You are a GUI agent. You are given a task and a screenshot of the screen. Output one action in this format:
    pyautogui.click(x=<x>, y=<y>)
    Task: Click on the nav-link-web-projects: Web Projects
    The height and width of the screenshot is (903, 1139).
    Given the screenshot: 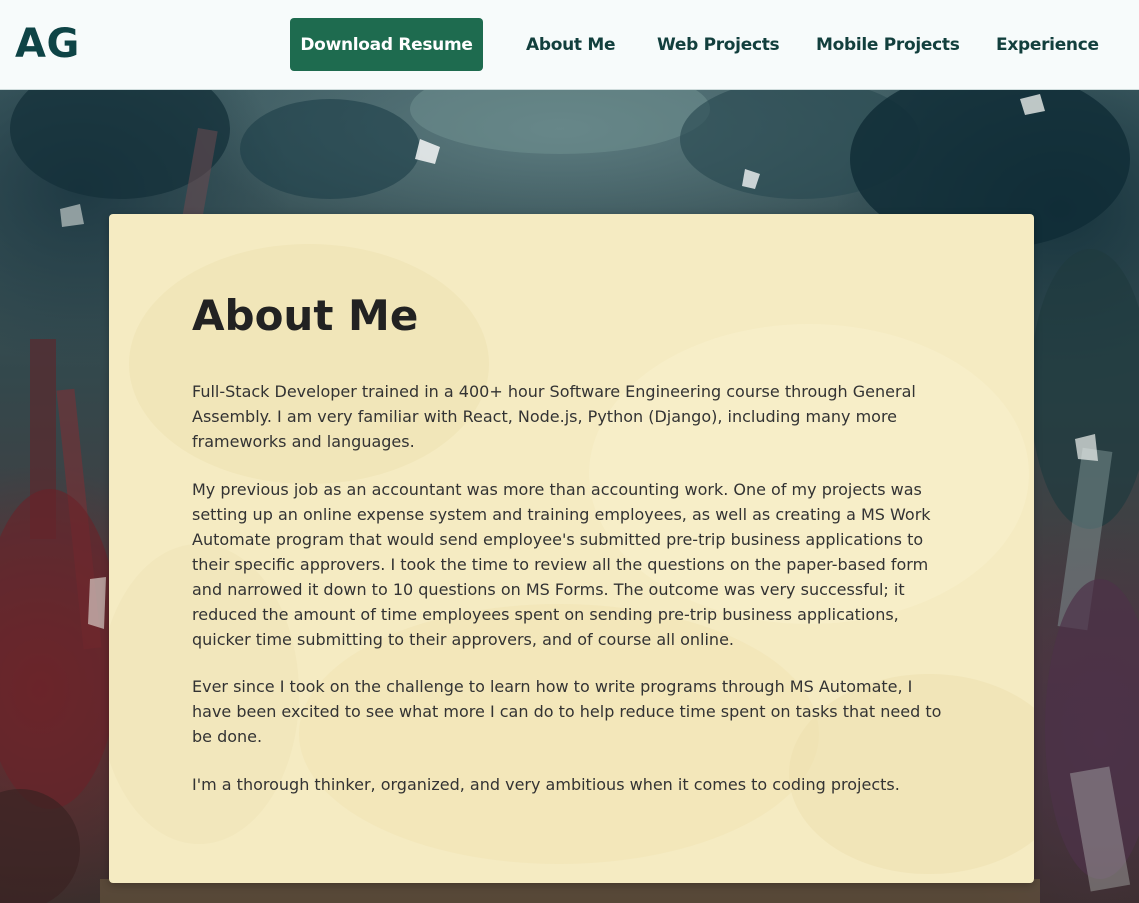 What is the action you would take?
    pyautogui.click(x=718, y=44)
    